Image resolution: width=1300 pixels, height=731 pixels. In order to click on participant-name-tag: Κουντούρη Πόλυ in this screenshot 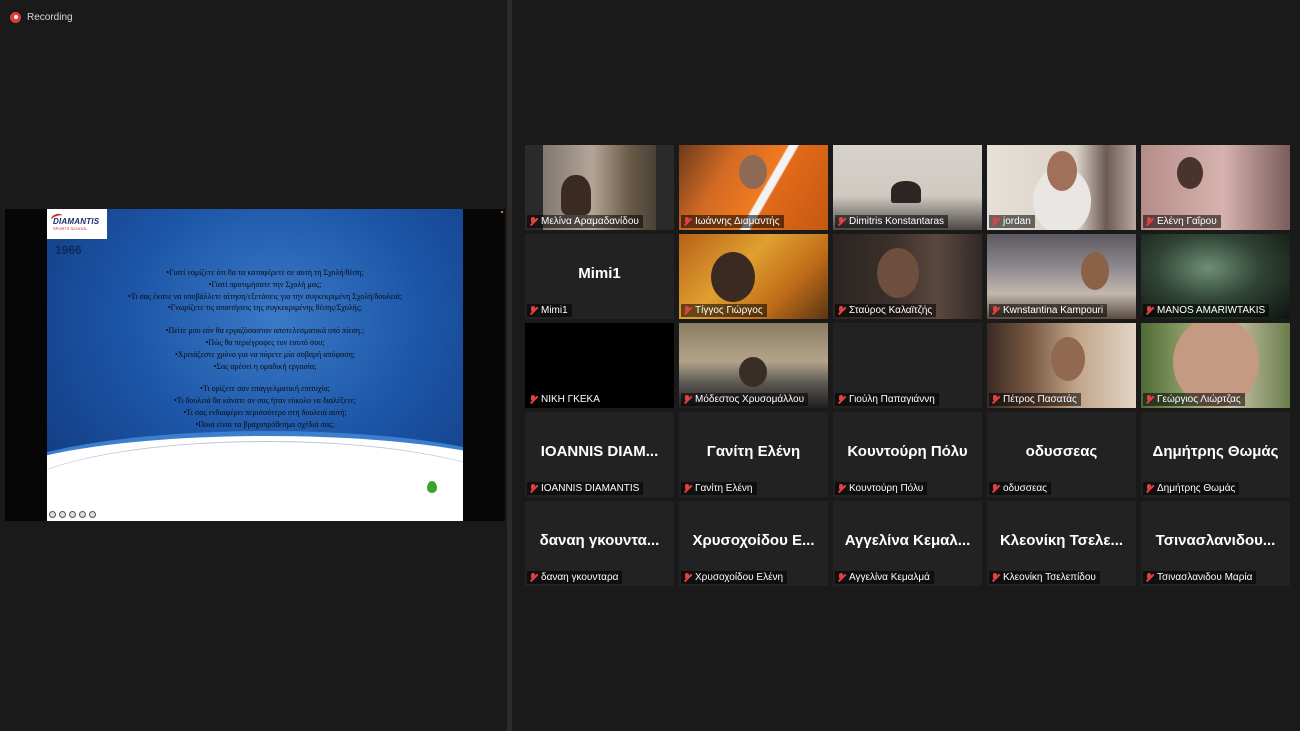, I will do `click(881, 488)`.